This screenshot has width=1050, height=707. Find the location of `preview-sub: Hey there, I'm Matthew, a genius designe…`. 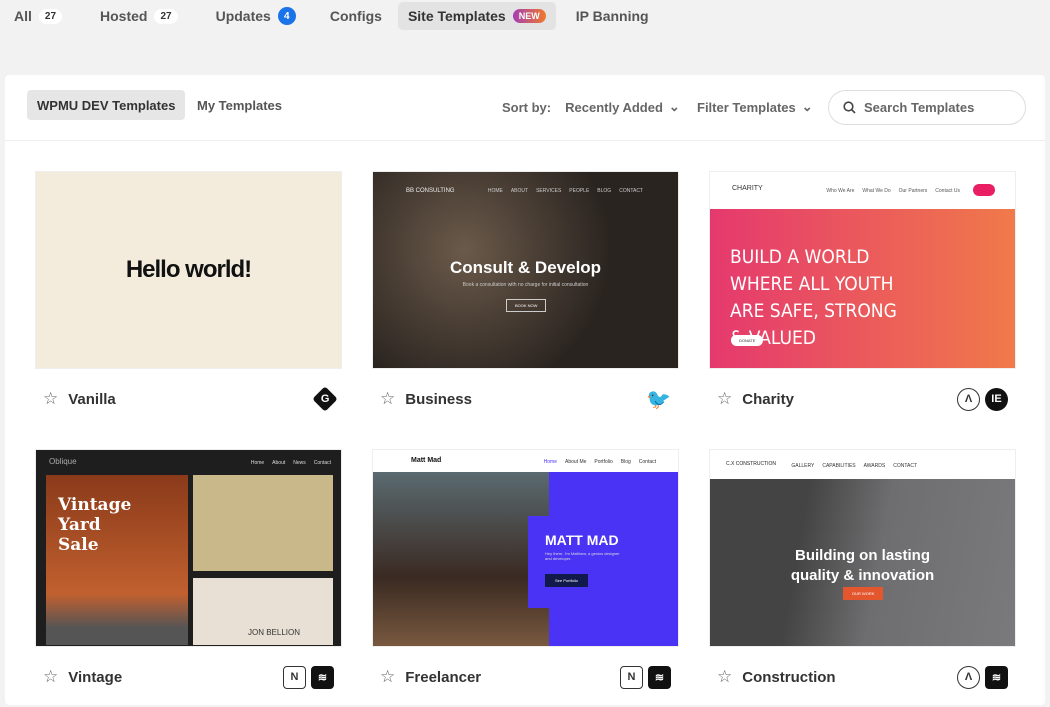

preview-sub: Hey there, I'm Matthew, a genius designe… is located at coordinates (582, 556).